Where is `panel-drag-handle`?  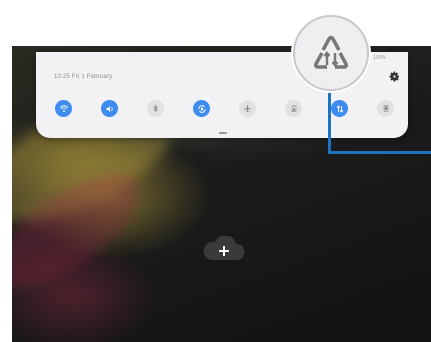 panel-drag-handle is located at coordinates (223, 133).